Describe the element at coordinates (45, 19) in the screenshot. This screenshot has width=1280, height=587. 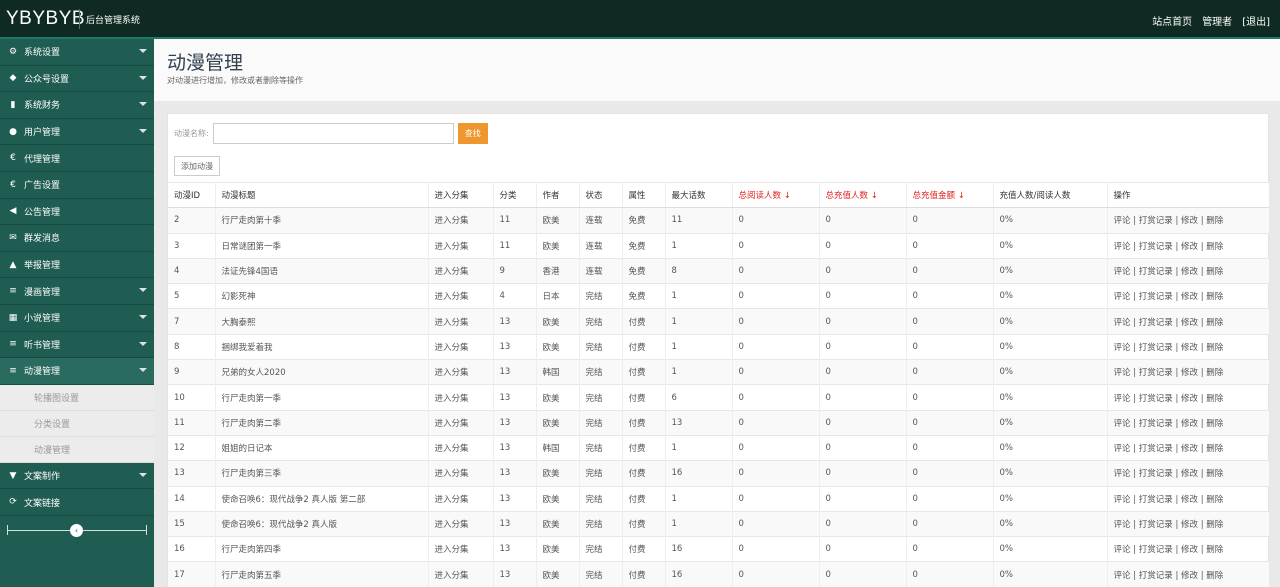
I see `brand-logo: YBYBYB` at that location.